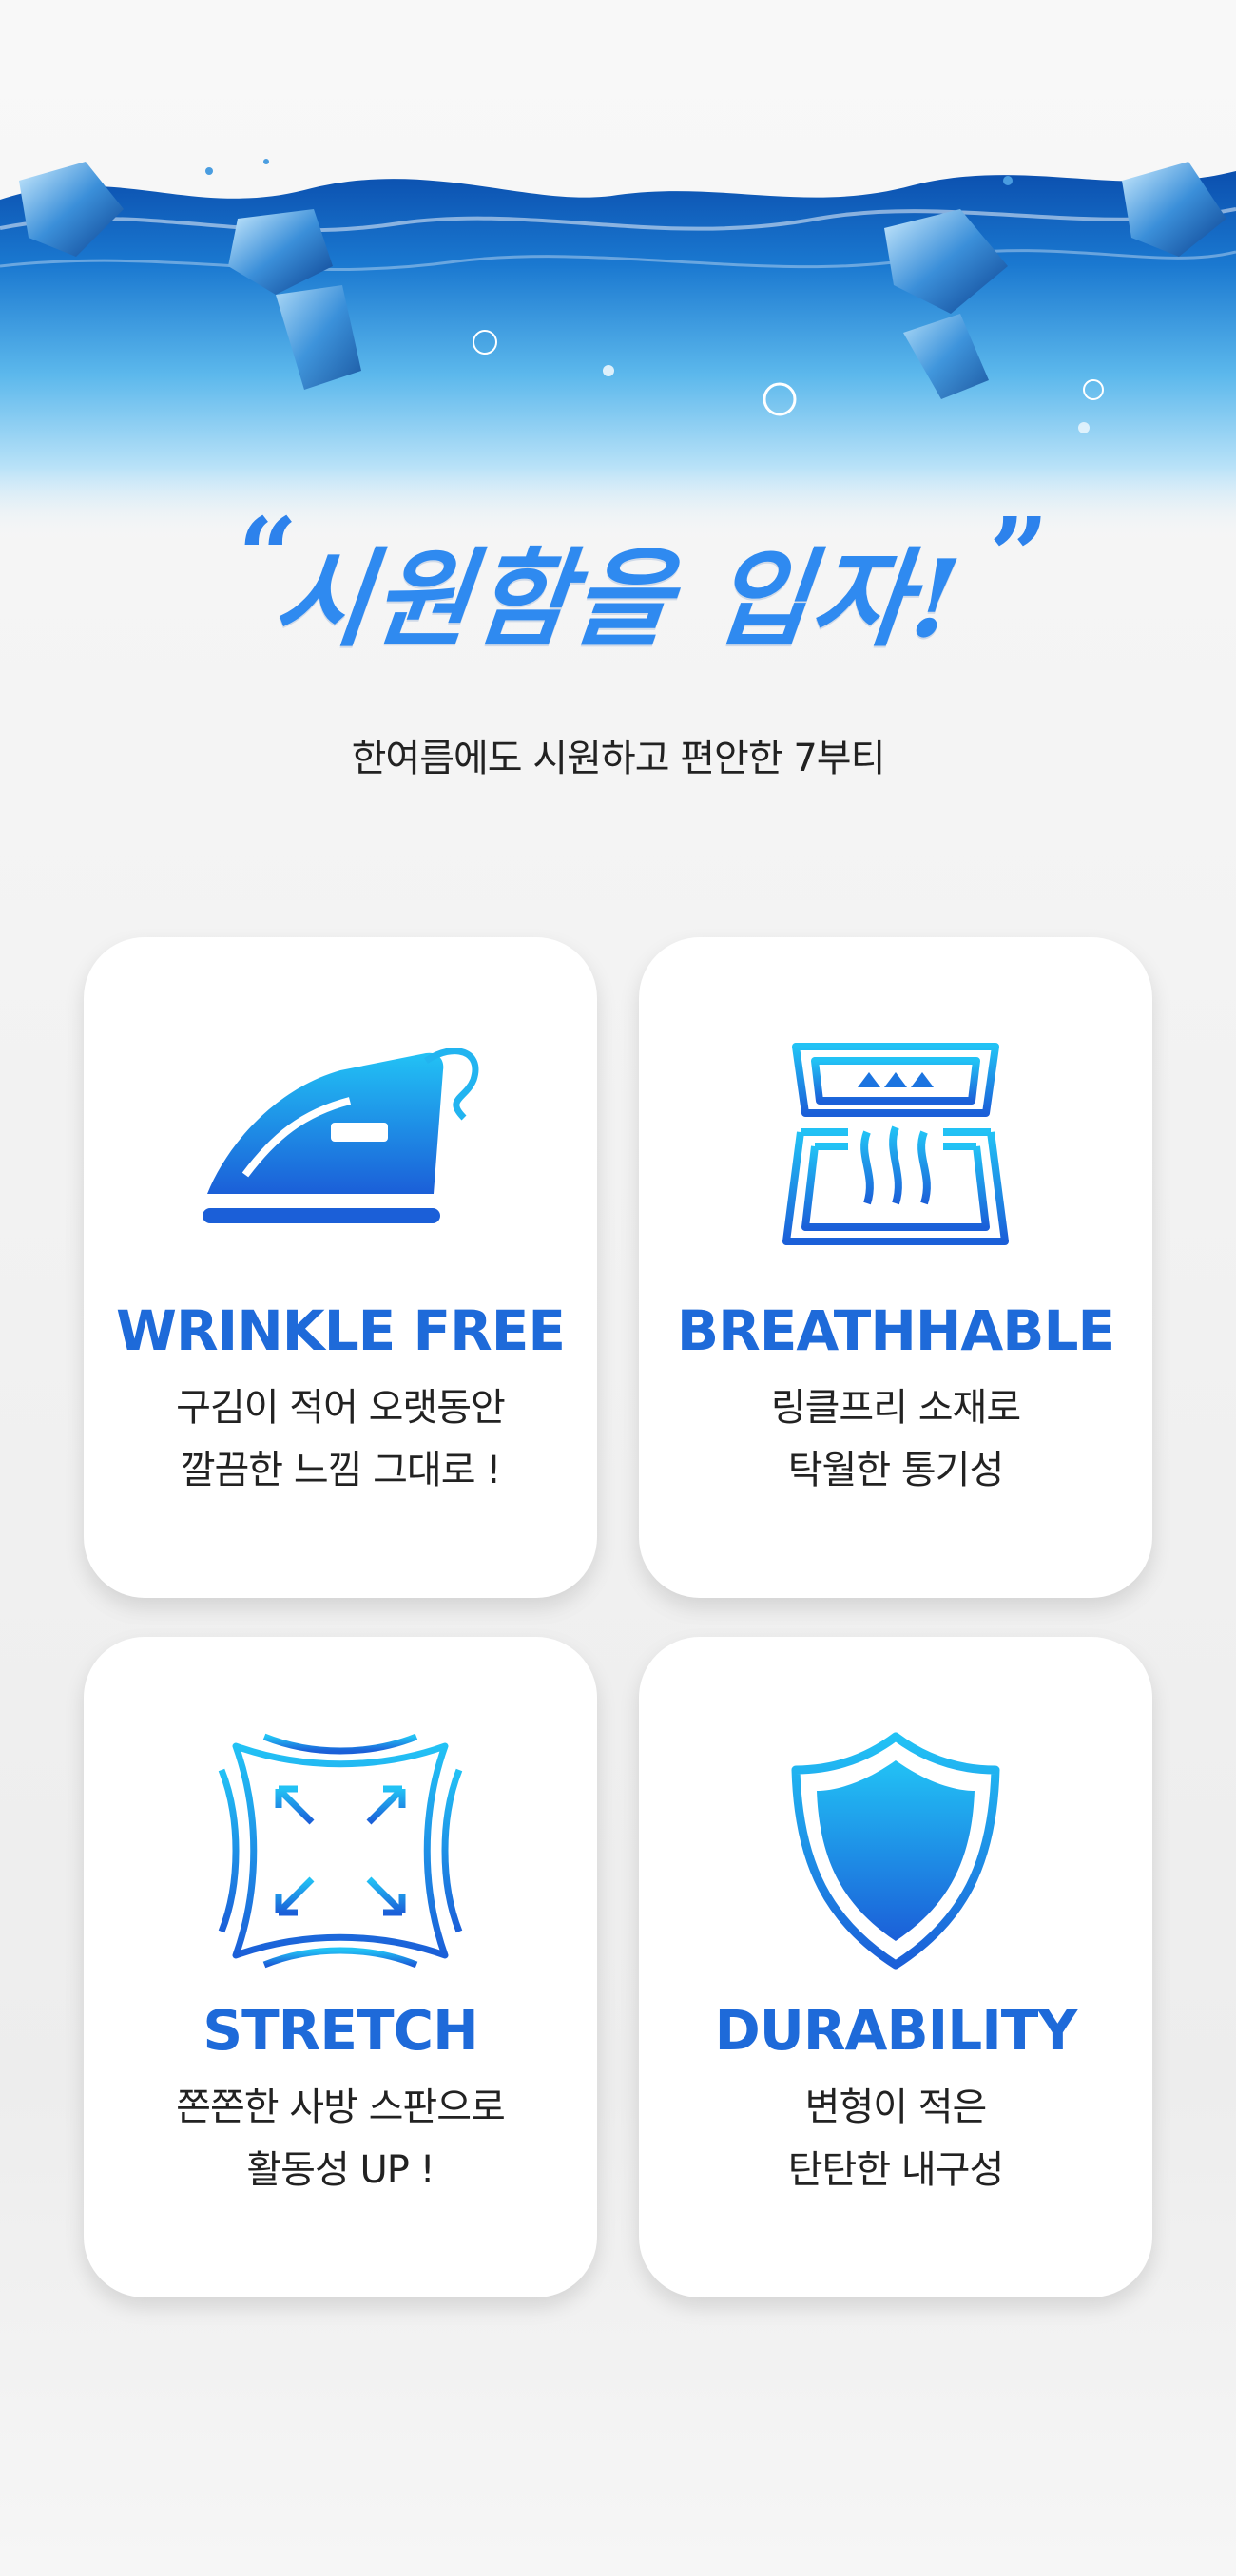  What do you see at coordinates (340, 2031) in the screenshot?
I see `feature-title: STRETCH` at bounding box center [340, 2031].